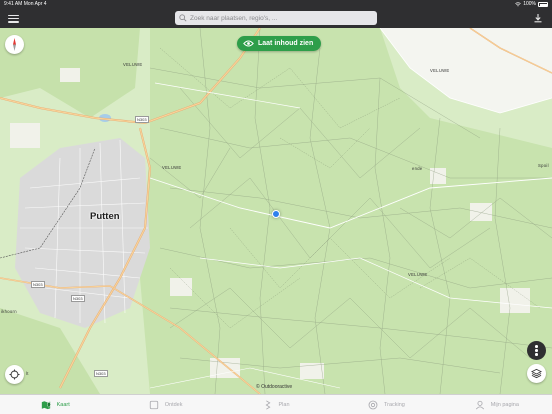 The image size is (552, 414). Describe the element at coordinates (394, 404) in the screenshot. I see `tab-label: Tracking` at that location.